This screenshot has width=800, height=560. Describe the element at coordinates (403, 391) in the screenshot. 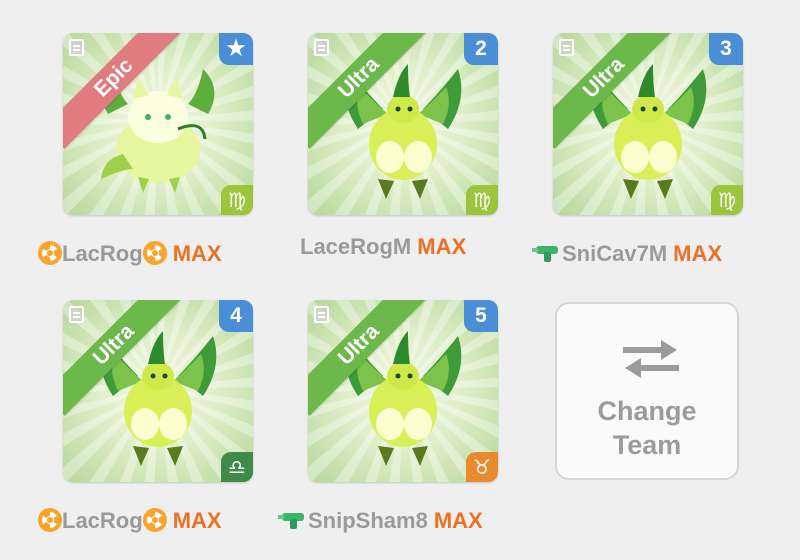

I see `team-slot-5: Ultra 5 ♉` at that location.